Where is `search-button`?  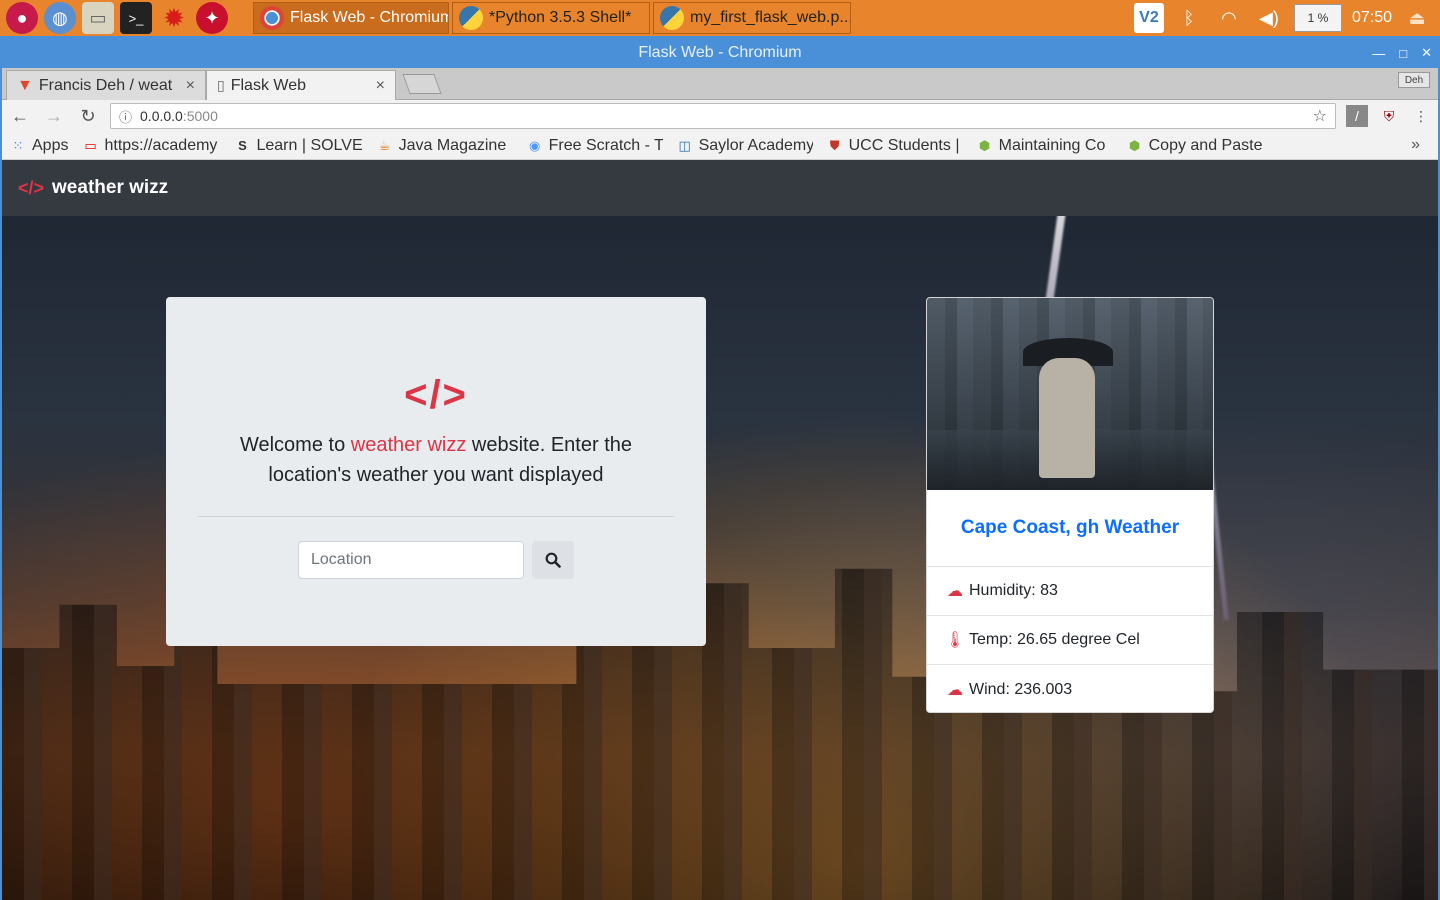
search-button is located at coordinates (553, 560).